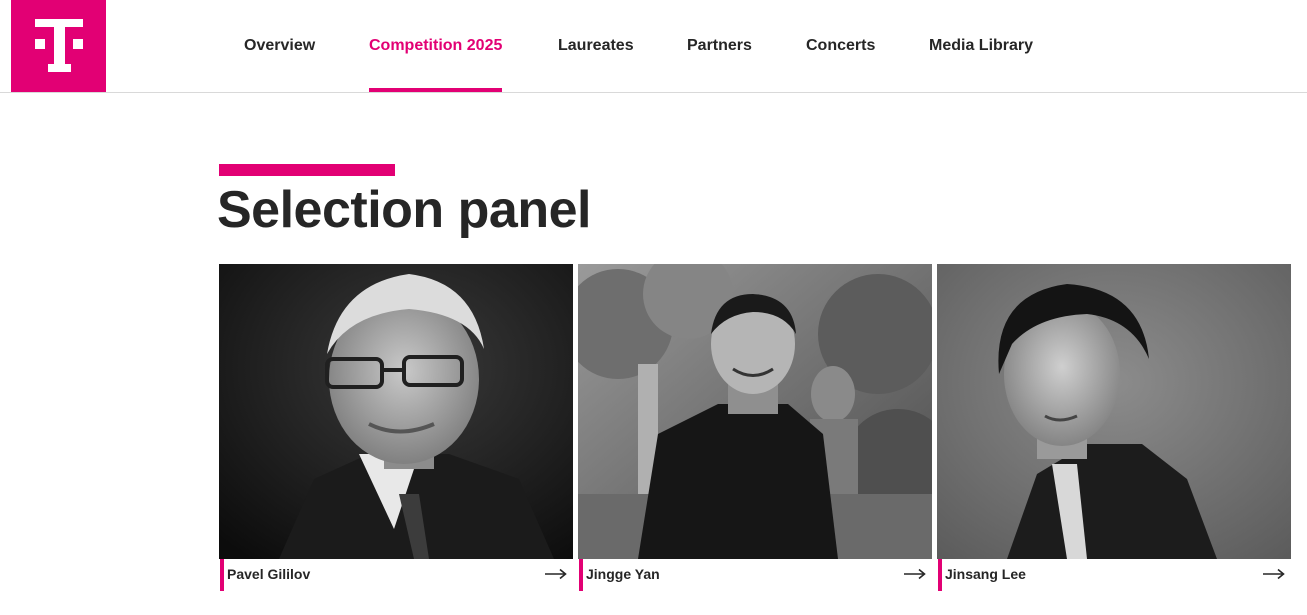 This screenshot has height=615, width=1307. I want to click on telekom-t-icon, so click(59, 45).